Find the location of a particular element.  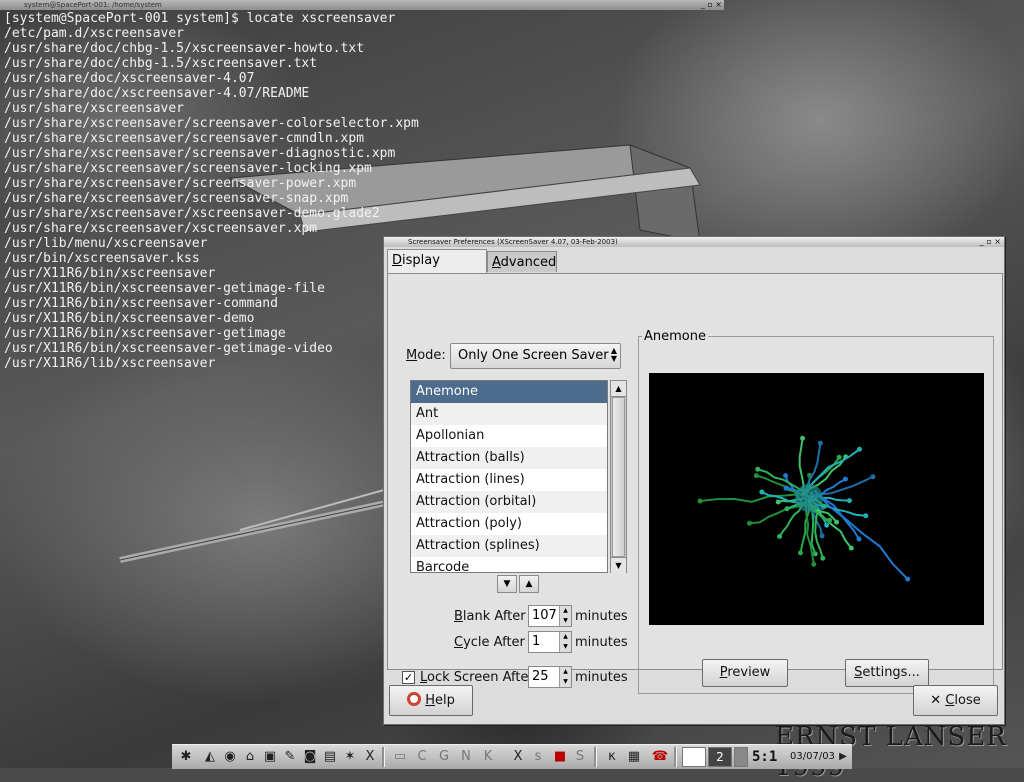

list-item: Attraction (poly) is located at coordinates (509, 524).